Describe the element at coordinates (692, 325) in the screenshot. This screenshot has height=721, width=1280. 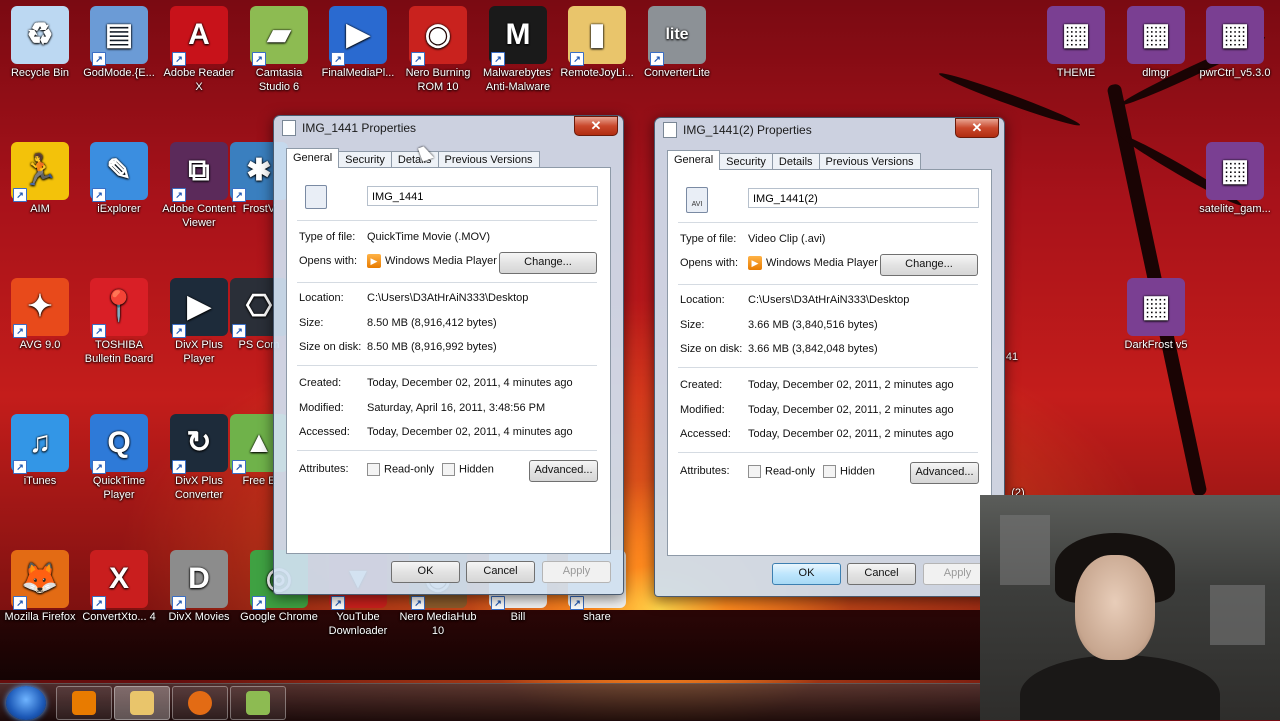
I see `size-label: Size:` at that location.